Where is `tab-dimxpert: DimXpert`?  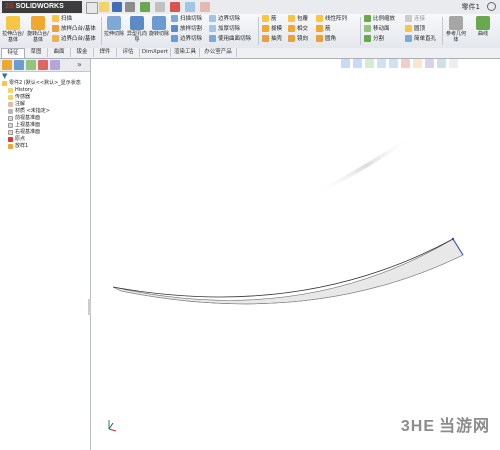
tab-dimxpert: DimXpert is located at coordinates (155, 52).